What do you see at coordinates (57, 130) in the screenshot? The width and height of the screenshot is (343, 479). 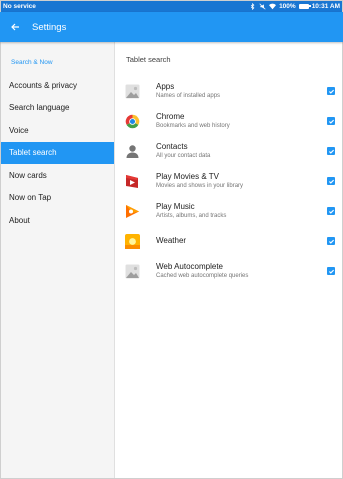 I see `sidebar-item-voice: Voice` at bounding box center [57, 130].